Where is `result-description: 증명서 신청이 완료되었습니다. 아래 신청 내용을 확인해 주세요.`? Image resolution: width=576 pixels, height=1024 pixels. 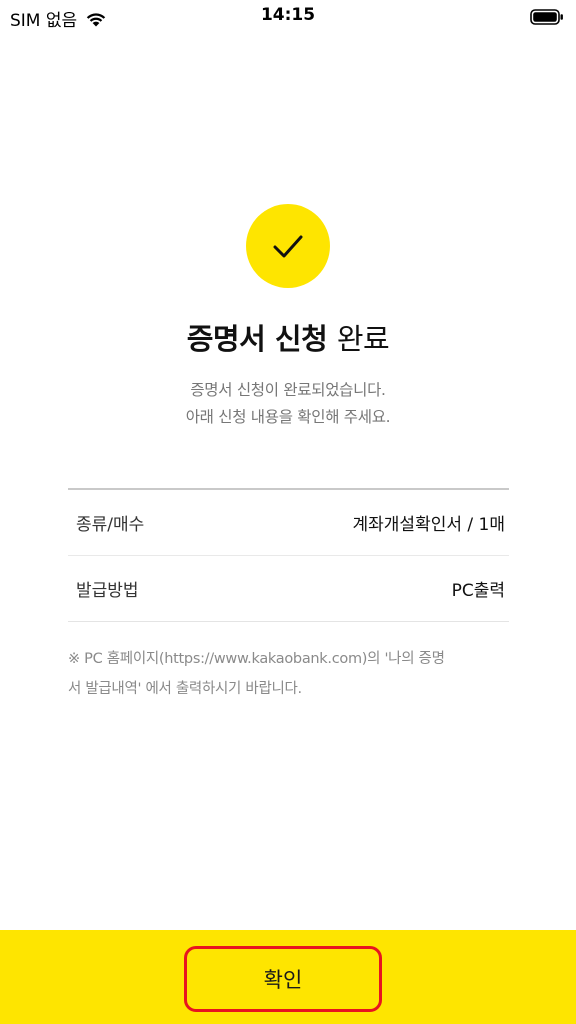 result-description: 증명서 신청이 완료되었습니다. 아래 신청 내용을 확인해 주세요. is located at coordinates (288, 404).